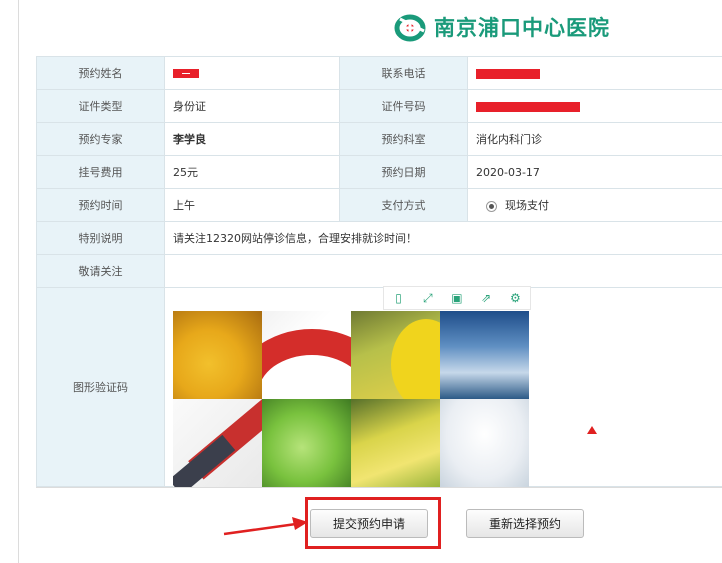 The width and height of the screenshot is (722, 563). What do you see at coordinates (594, 172) in the screenshot?
I see `date-value: 2020-03-17` at bounding box center [594, 172].